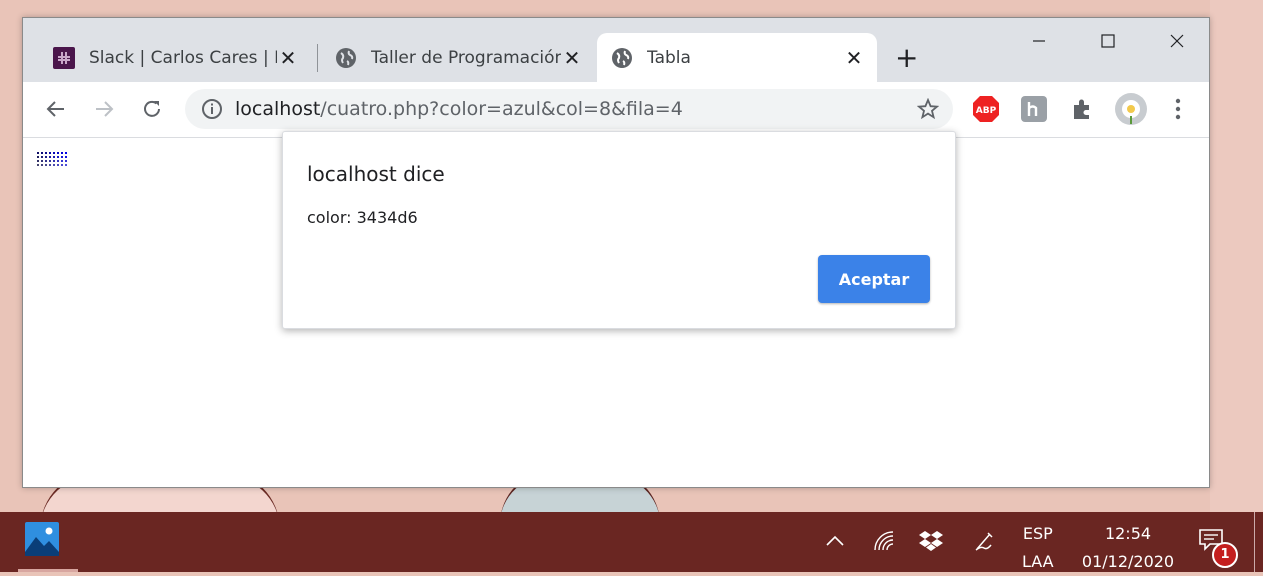 This screenshot has height=576, width=1263. Describe the element at coordinates (1128, 533) in the screenshot. I see `clock-time: 12:54` at that location.